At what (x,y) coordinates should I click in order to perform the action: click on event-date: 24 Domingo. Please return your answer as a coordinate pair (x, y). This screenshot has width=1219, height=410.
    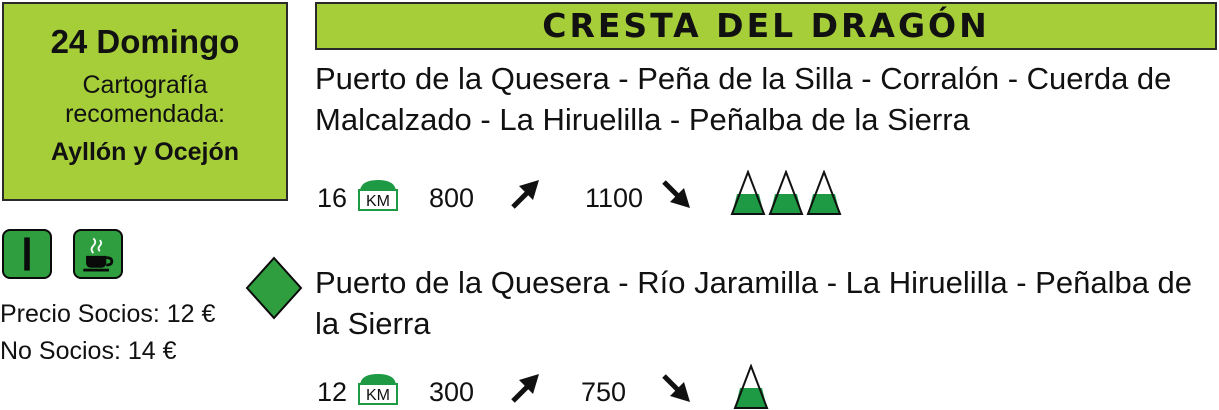
    Looking at the image, I should click on (145, 41).